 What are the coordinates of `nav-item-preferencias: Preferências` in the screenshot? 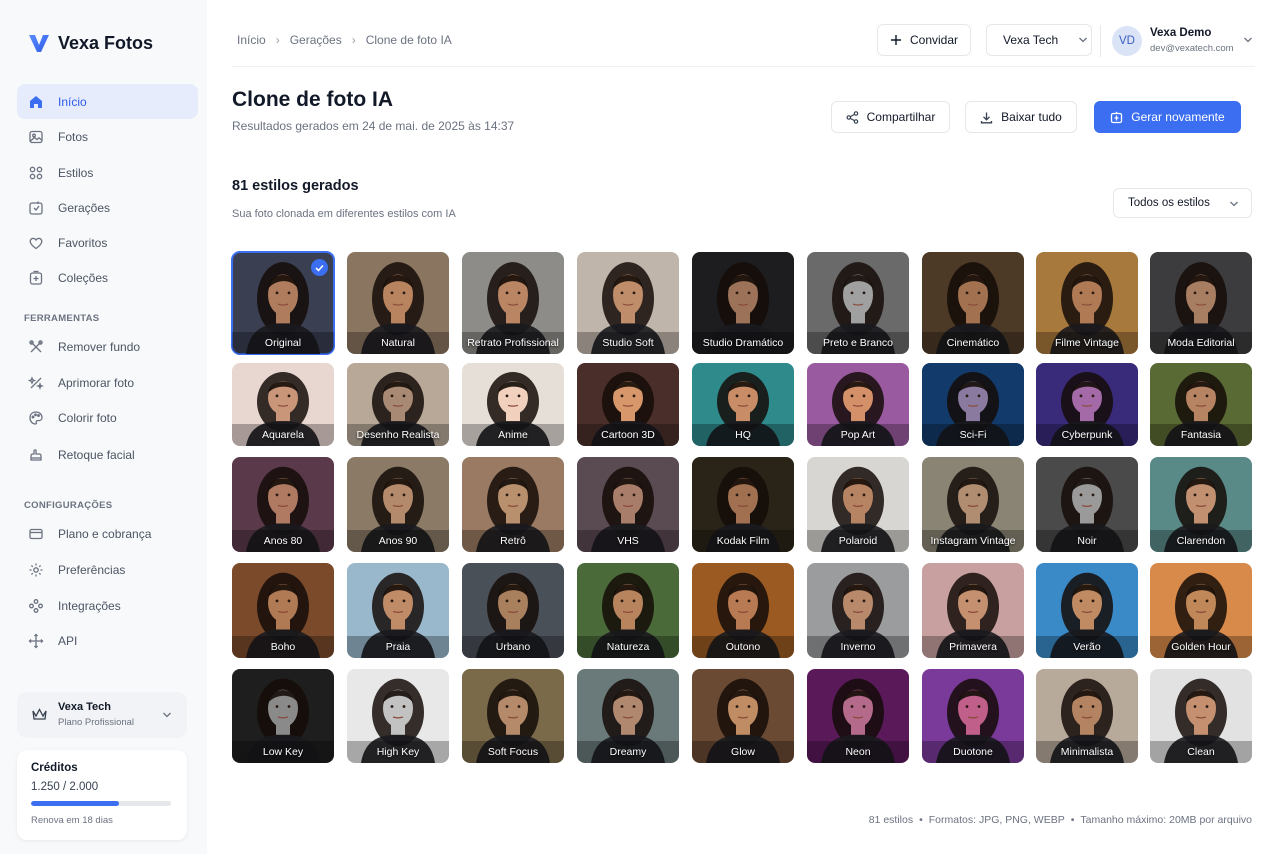 It's located at (107, 569).